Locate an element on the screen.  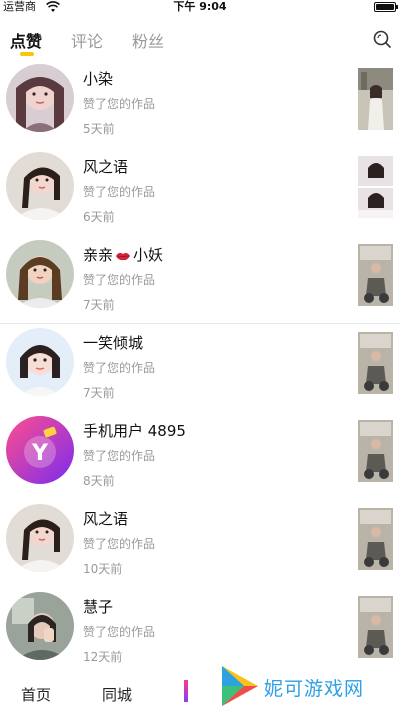
time-ago: 8天前 is located at coordinates (99, 481).